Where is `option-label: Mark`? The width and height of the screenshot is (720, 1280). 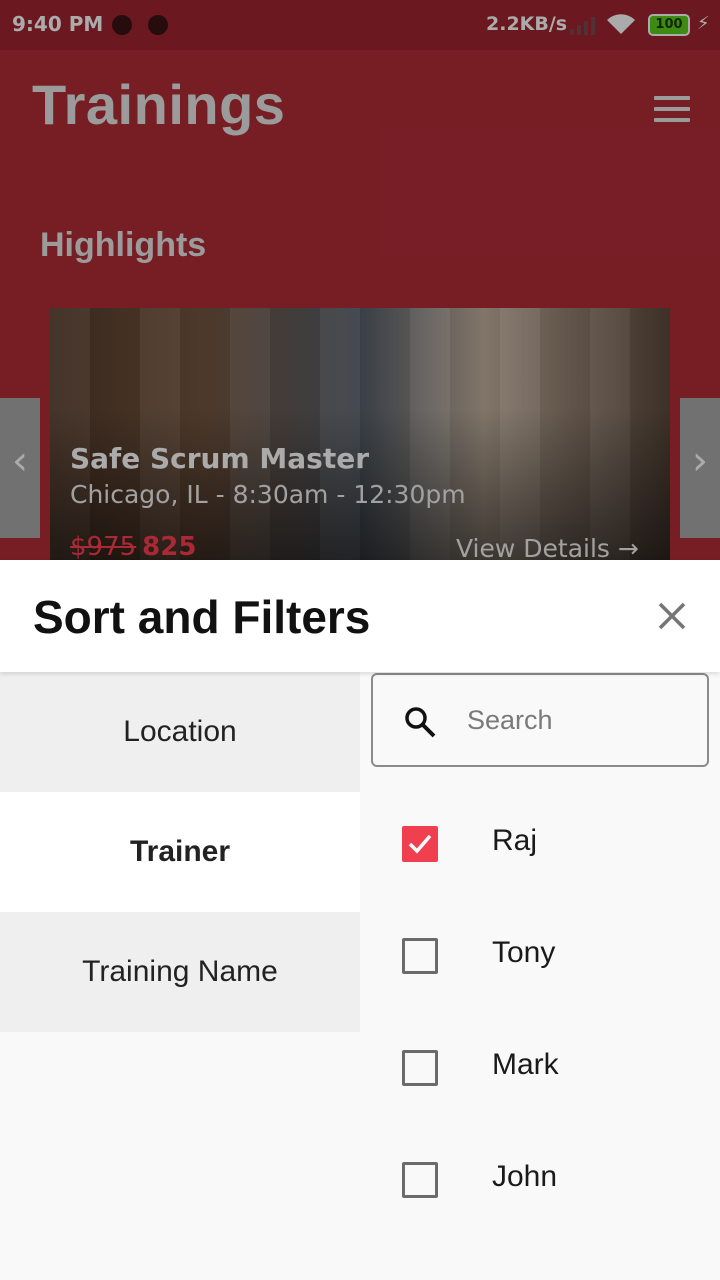 option-label: Mark is located at coordinates (525, 1064).